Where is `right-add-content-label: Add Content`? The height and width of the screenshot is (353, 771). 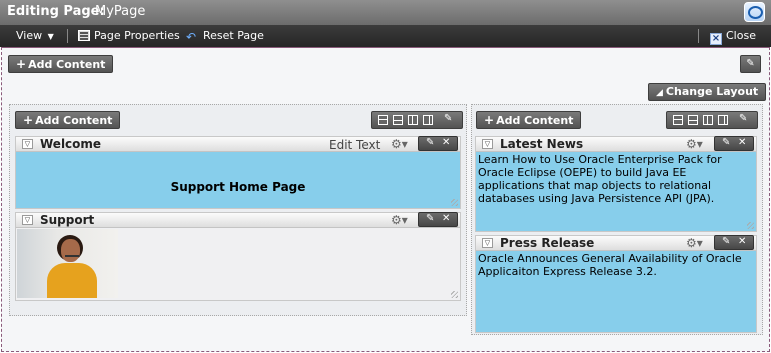 right-add-content-label: Add Content is located at coordinates (535, 120).